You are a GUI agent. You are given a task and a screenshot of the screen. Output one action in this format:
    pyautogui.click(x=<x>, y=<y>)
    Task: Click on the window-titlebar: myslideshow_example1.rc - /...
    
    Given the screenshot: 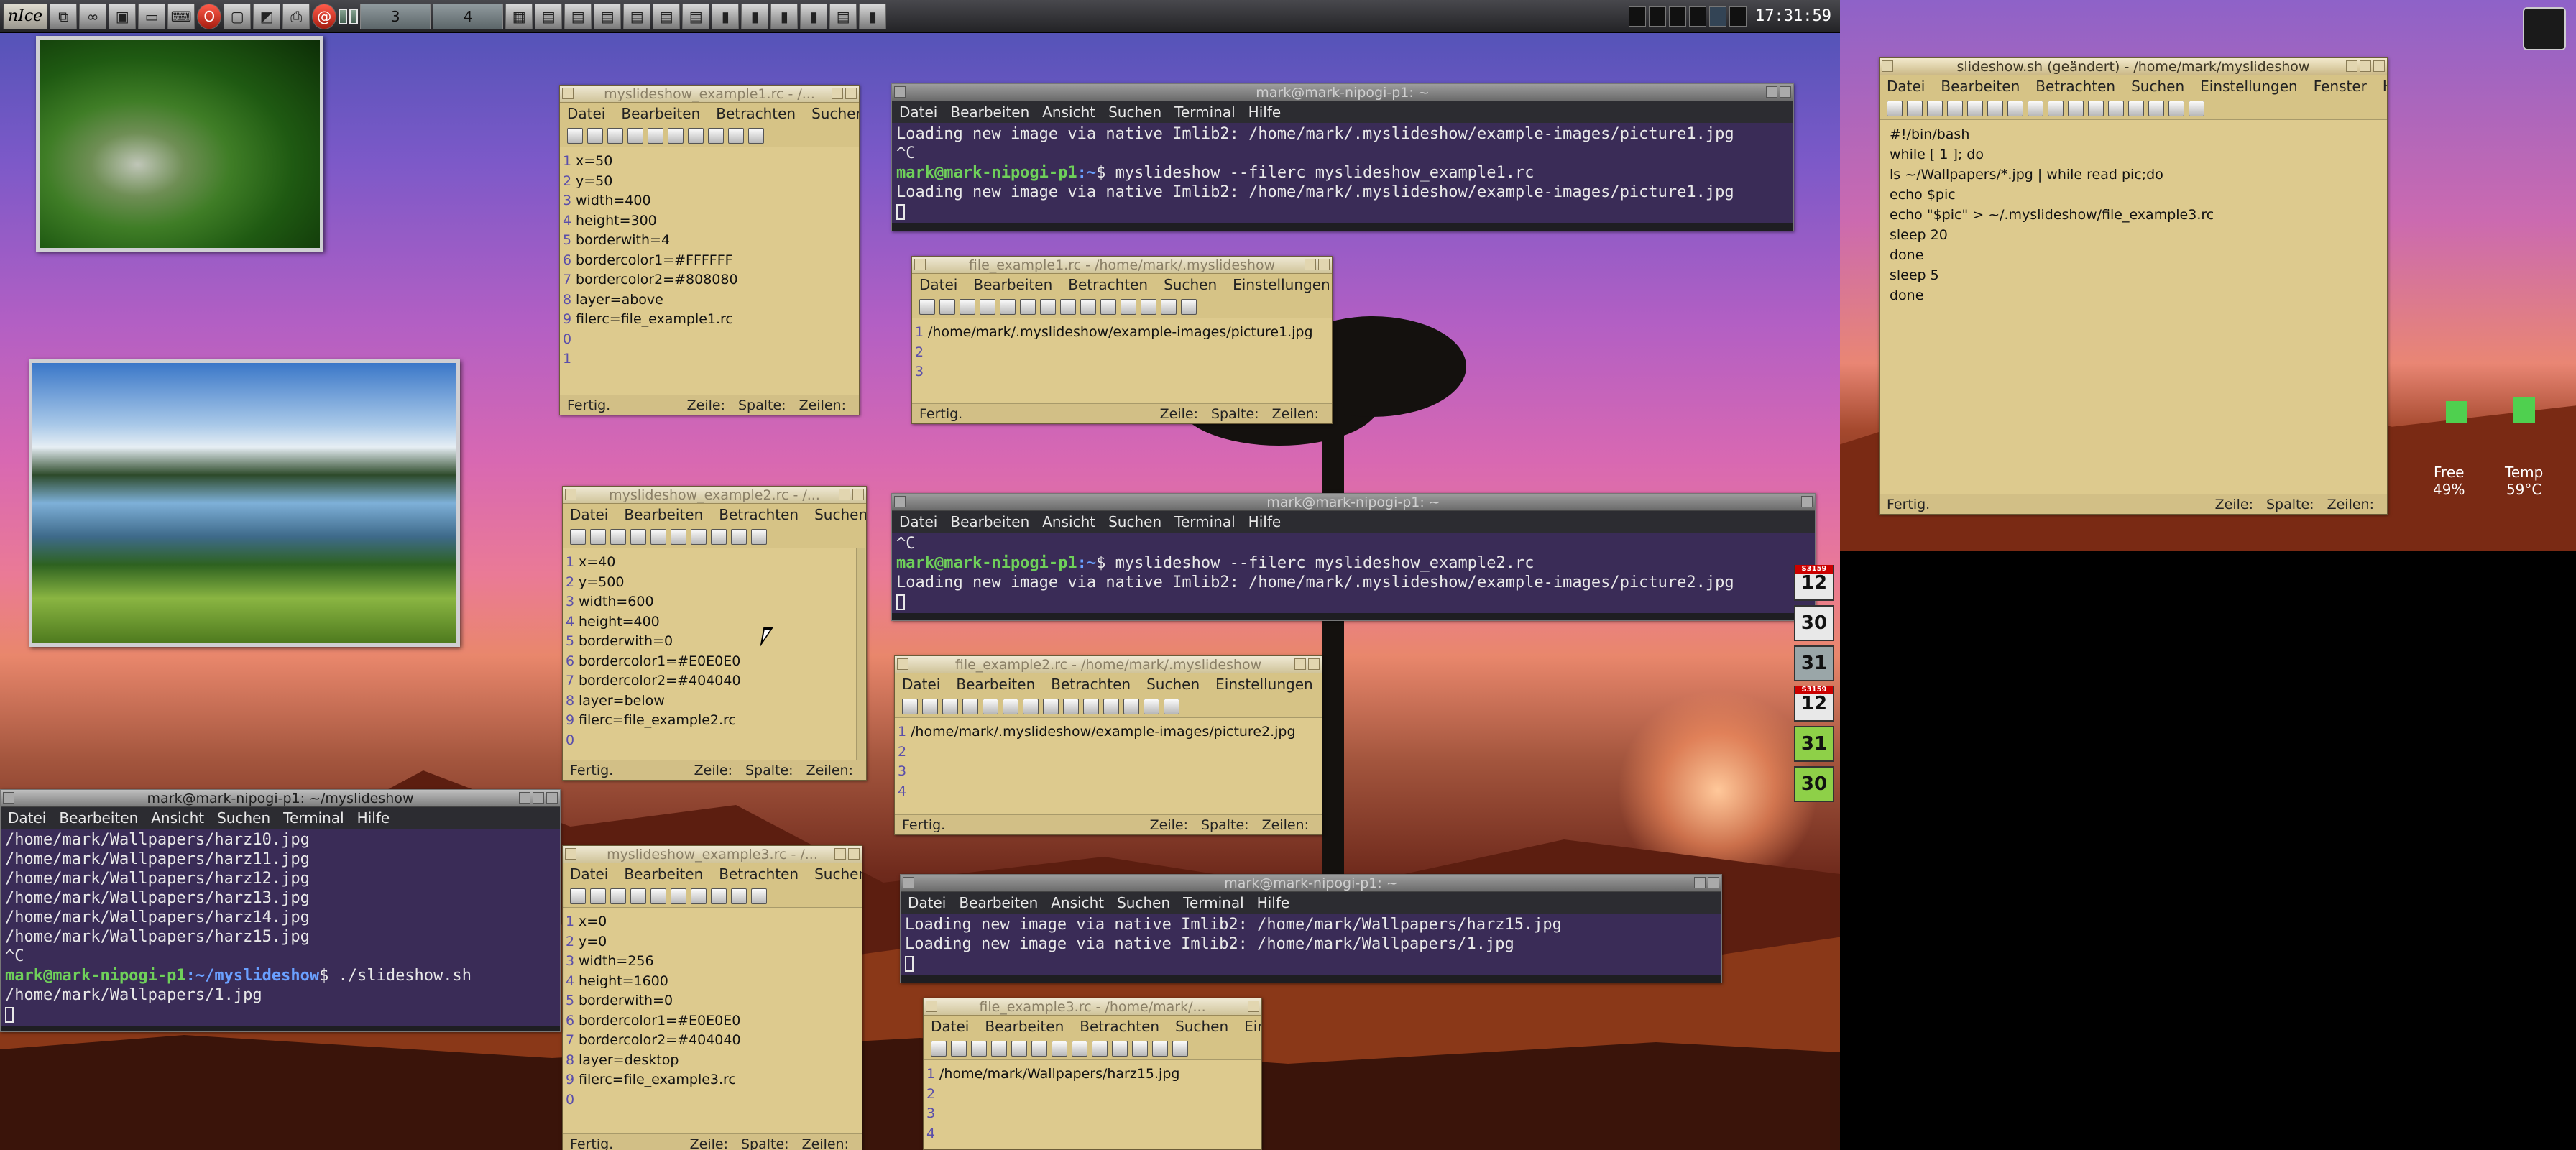 What is the action you would take?
    pyautogui.click(x=709, y=94)
    